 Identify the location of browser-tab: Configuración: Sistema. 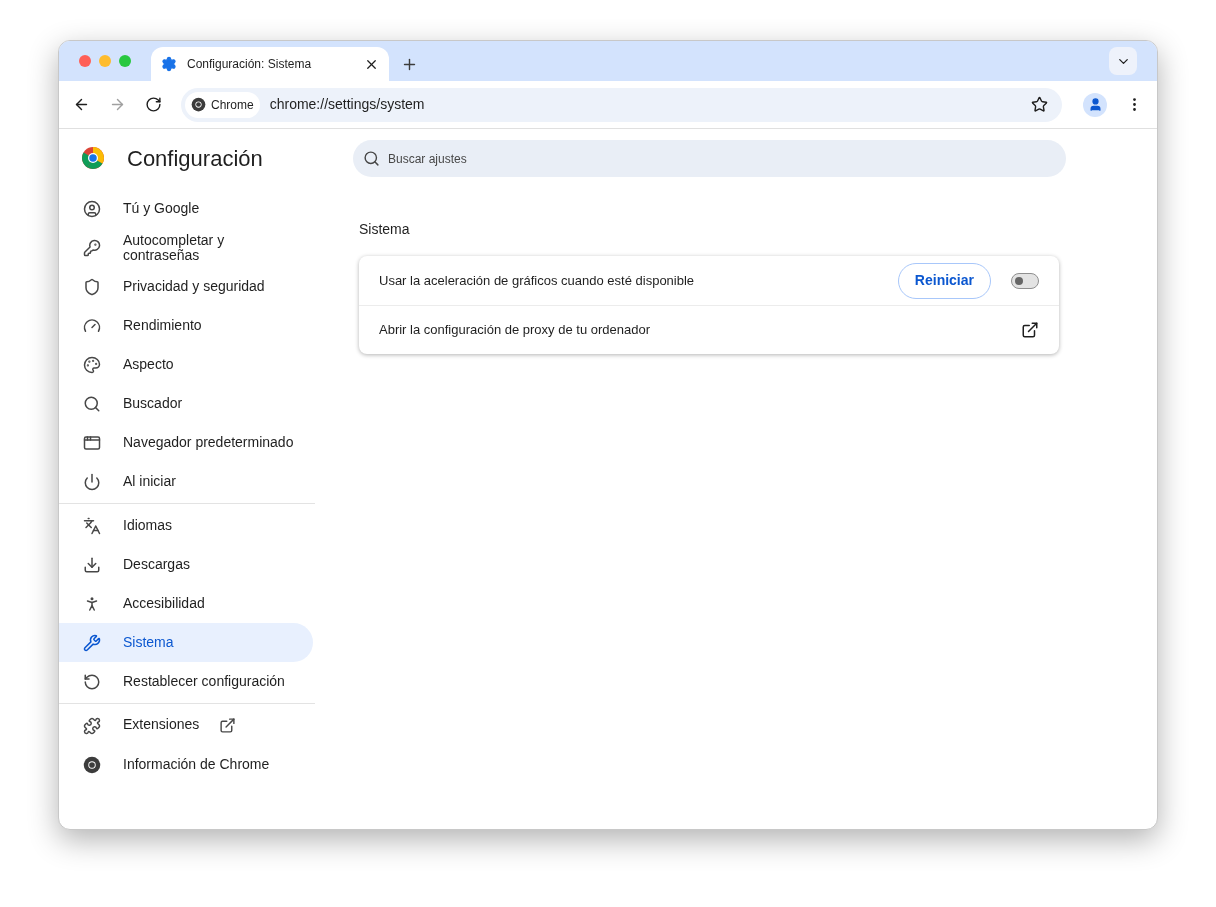
(270, 64).